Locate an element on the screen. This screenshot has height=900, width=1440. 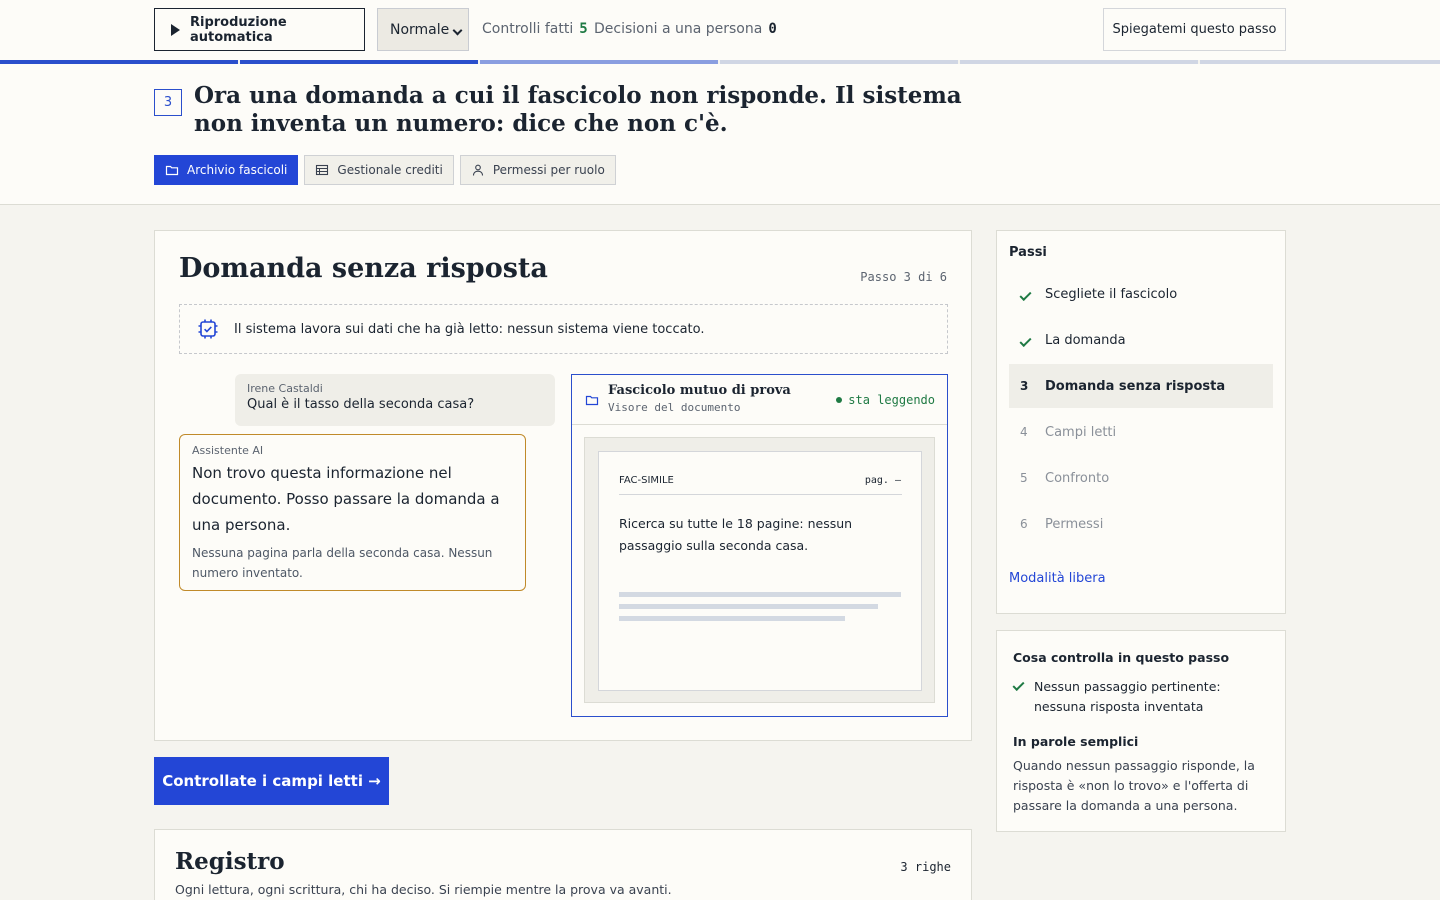
status-dot-icon is located at coordinates (839, 400).